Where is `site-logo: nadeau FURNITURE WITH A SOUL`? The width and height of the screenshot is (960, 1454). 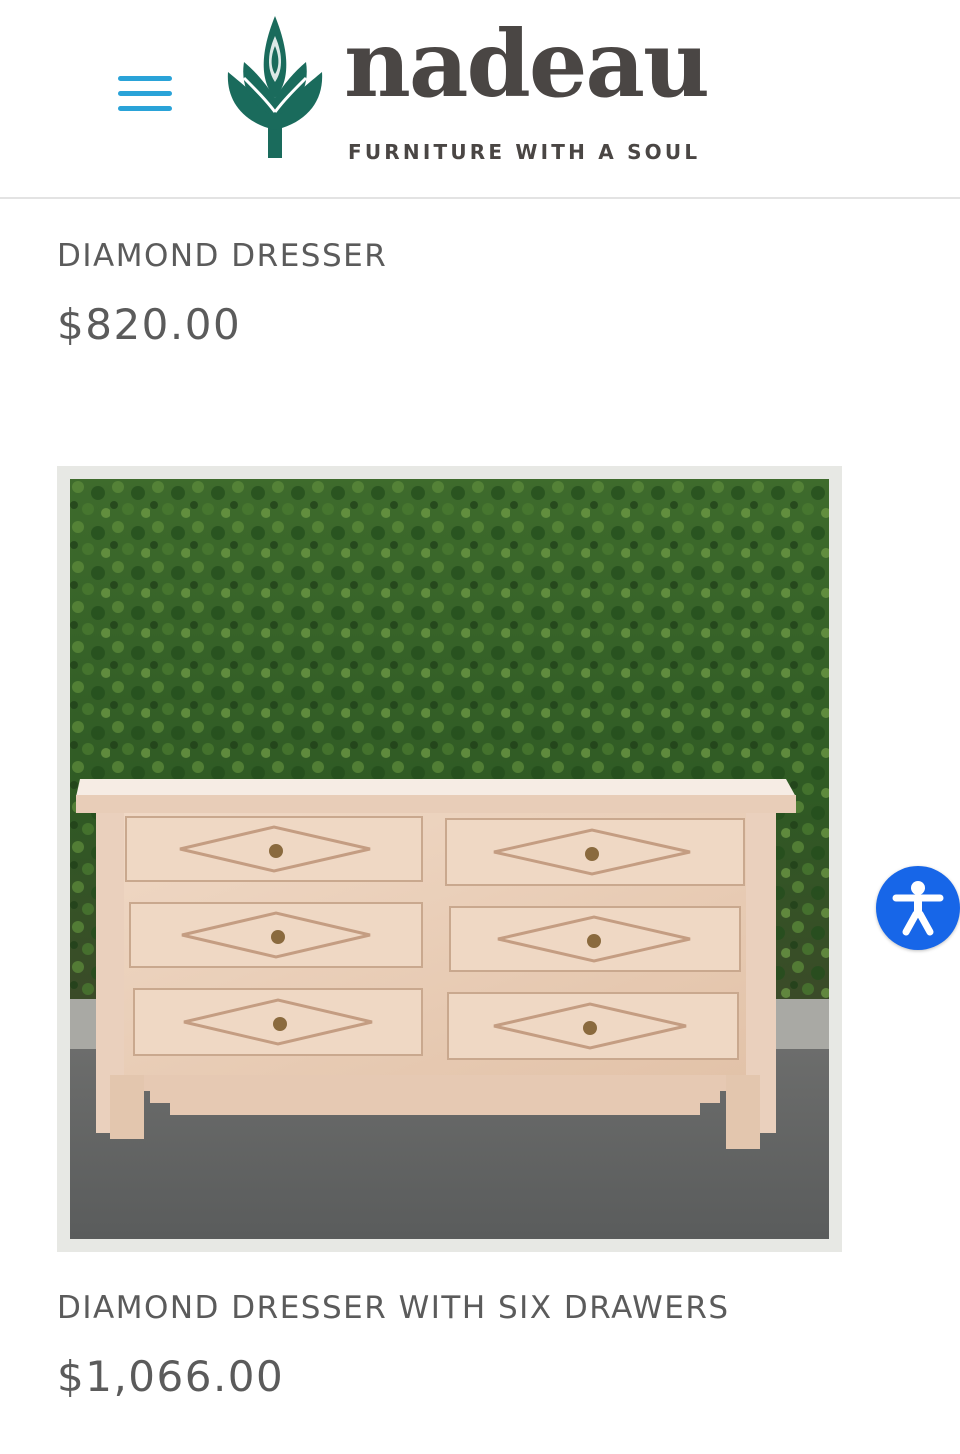 site-logo: nadeau FURNITURE WITH A SOUL is located at coordinates (472, 92).